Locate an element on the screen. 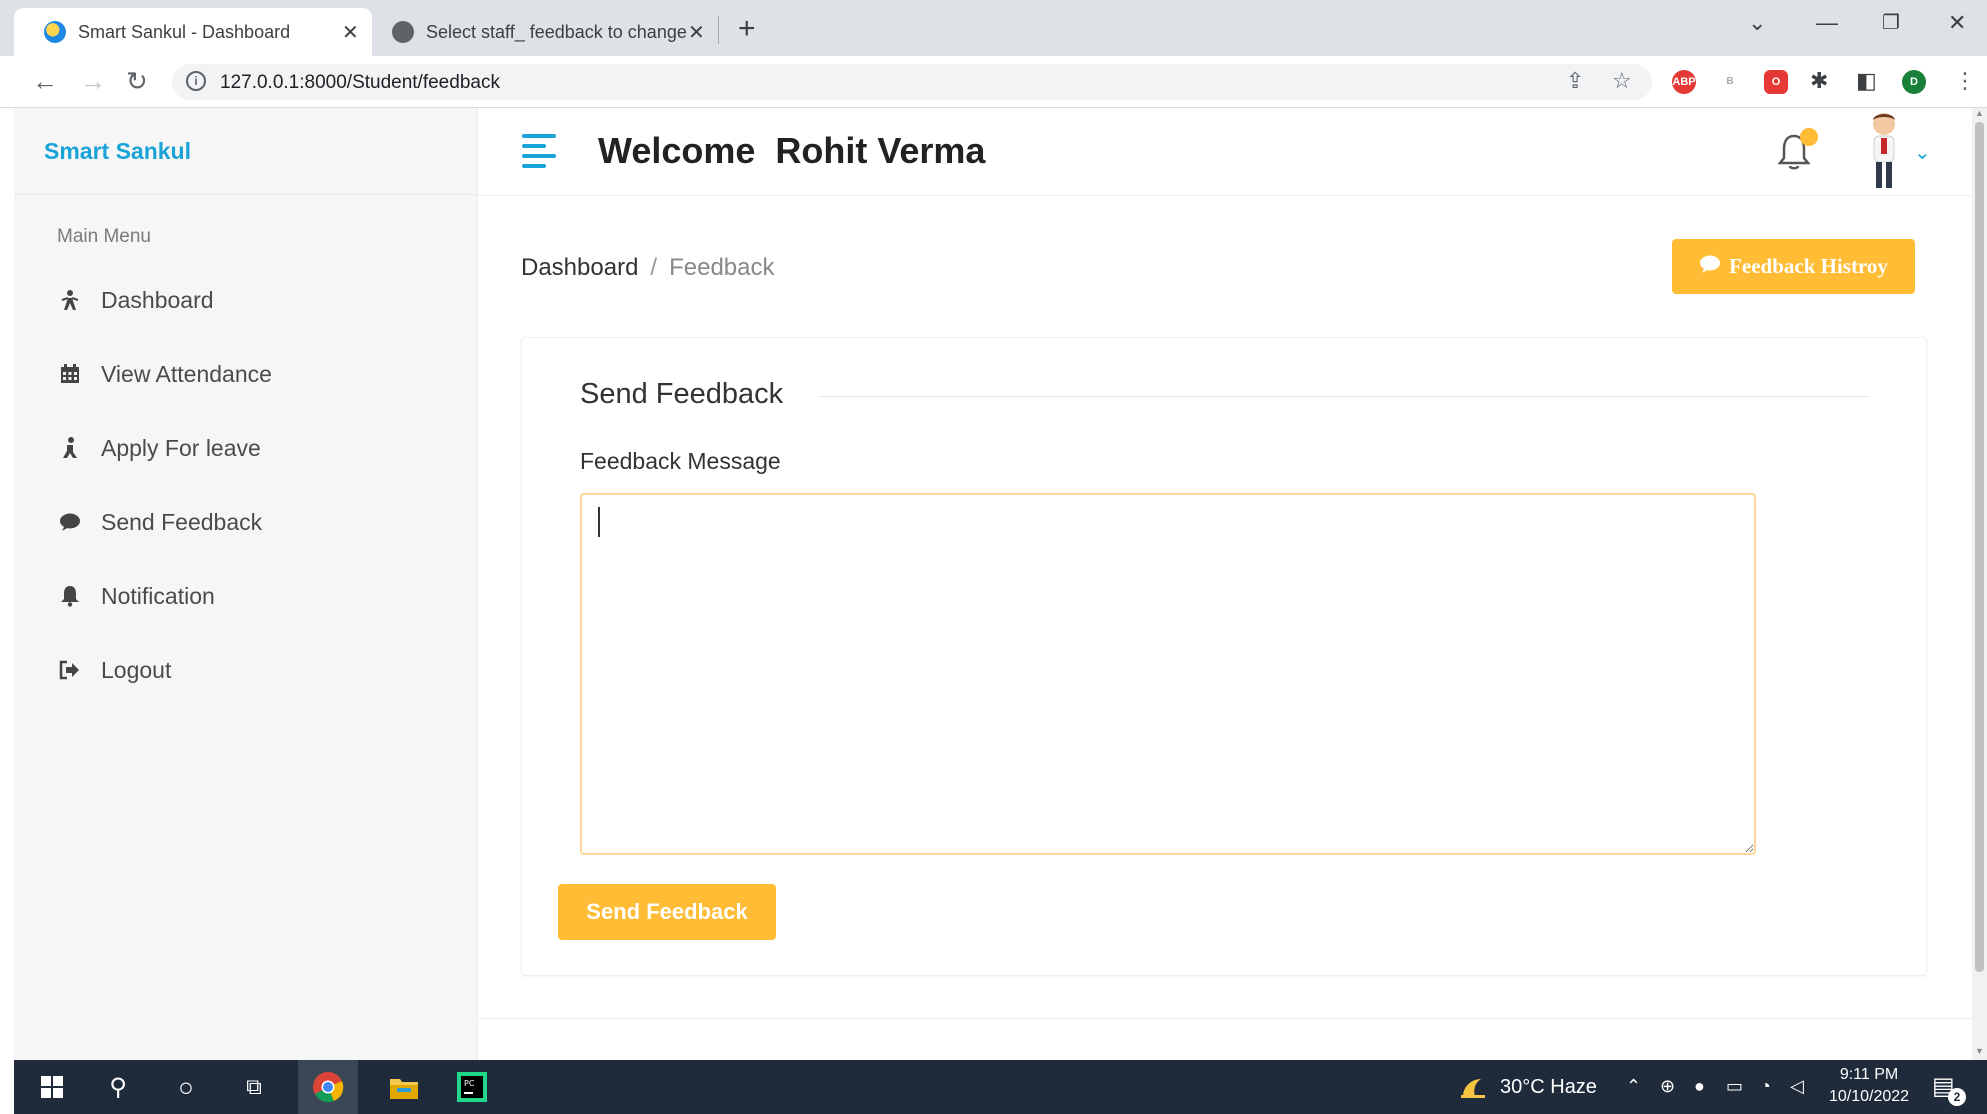 The image size is (1987, 1114). breadcrumb-dashboard-link: Dashboard is located at coordinates (579, 268).